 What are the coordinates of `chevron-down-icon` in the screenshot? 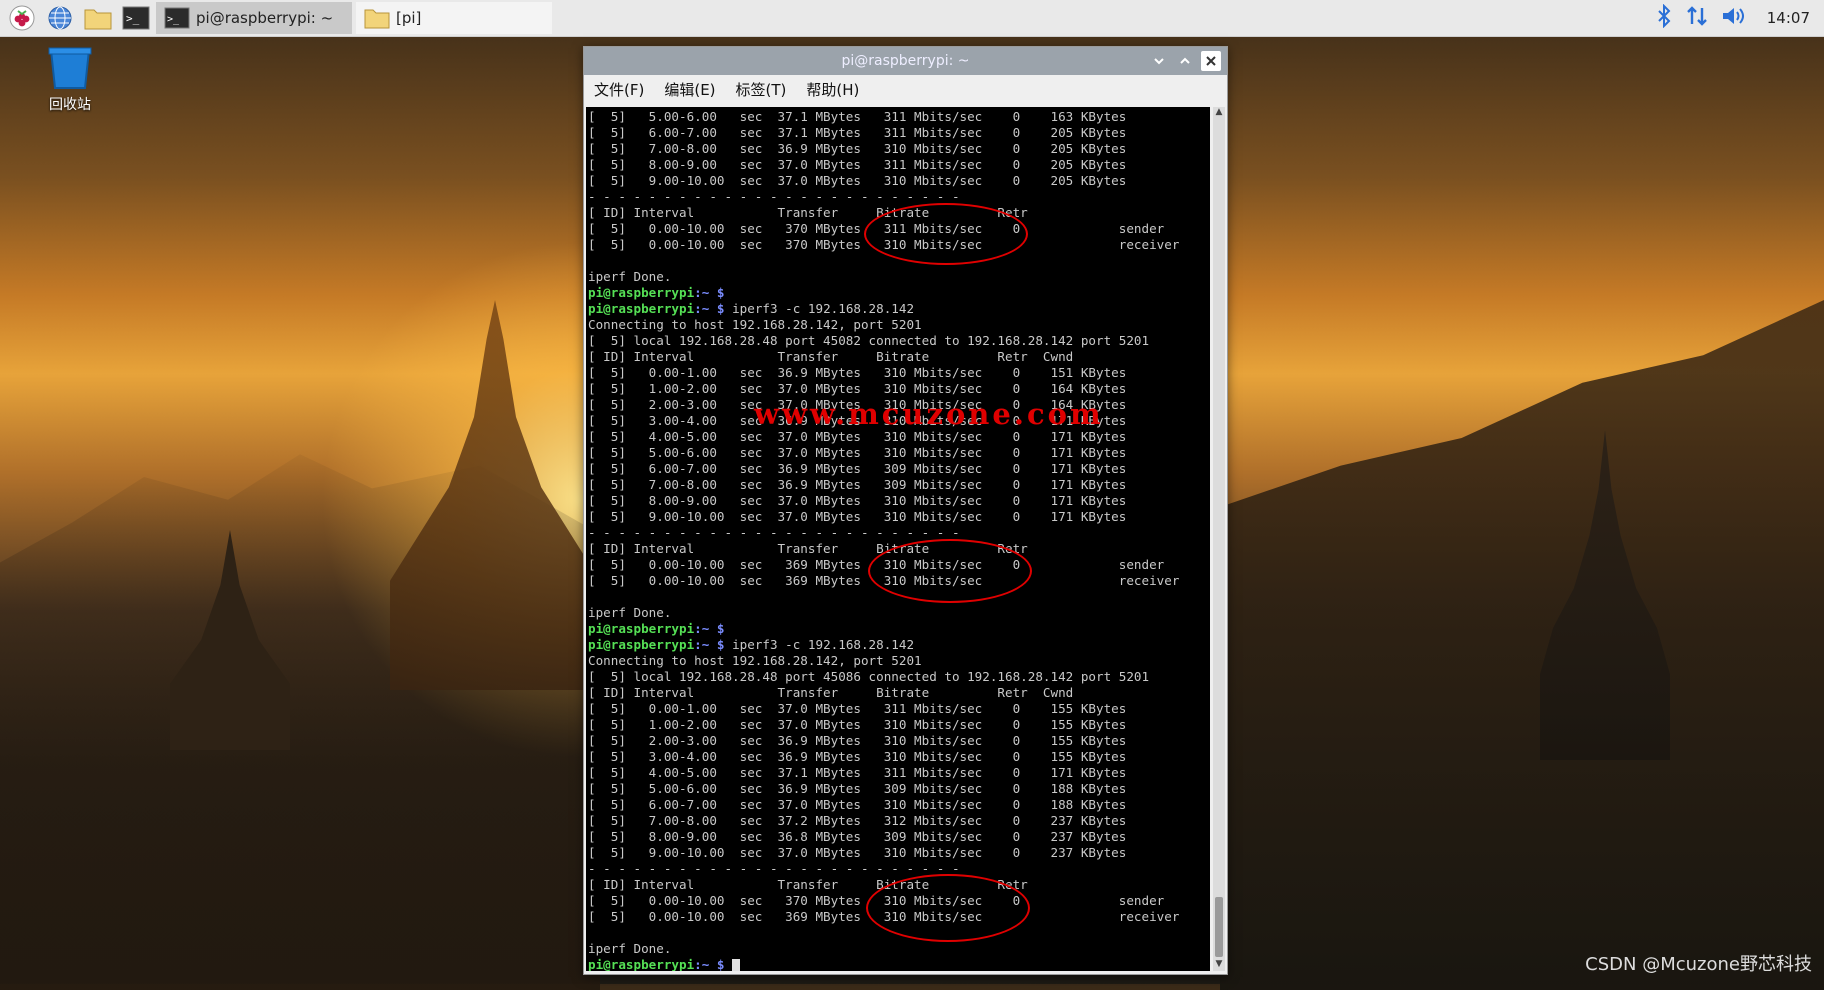 It's located at (1159, 61).